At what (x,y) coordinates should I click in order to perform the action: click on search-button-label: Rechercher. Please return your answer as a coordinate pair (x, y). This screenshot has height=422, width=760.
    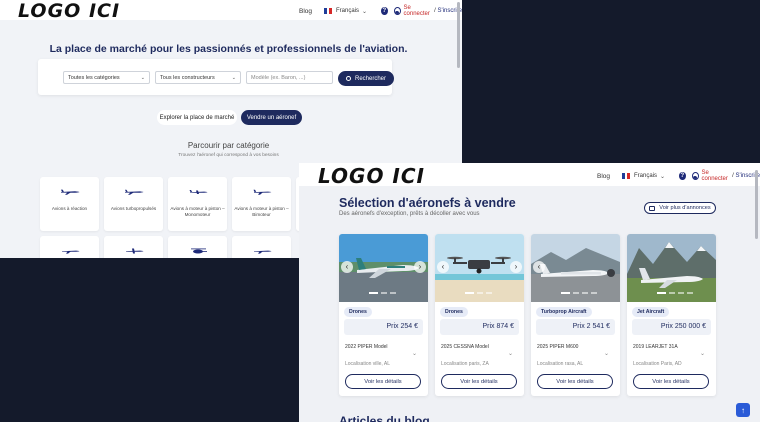
    Looking at the image, I should click on (370, 78).